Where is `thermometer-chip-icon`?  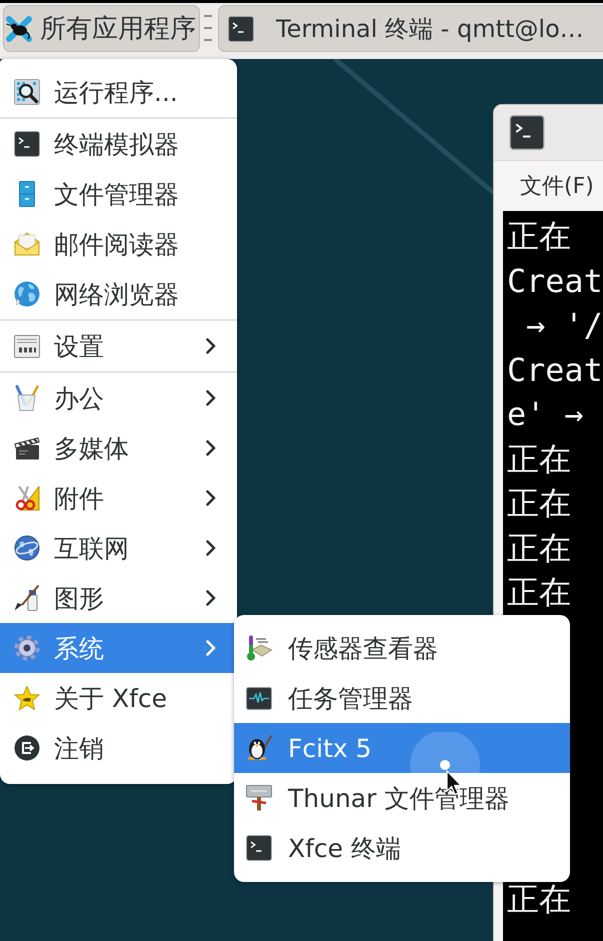
thermometer-chip-icon is located at coordinates (259, 648).